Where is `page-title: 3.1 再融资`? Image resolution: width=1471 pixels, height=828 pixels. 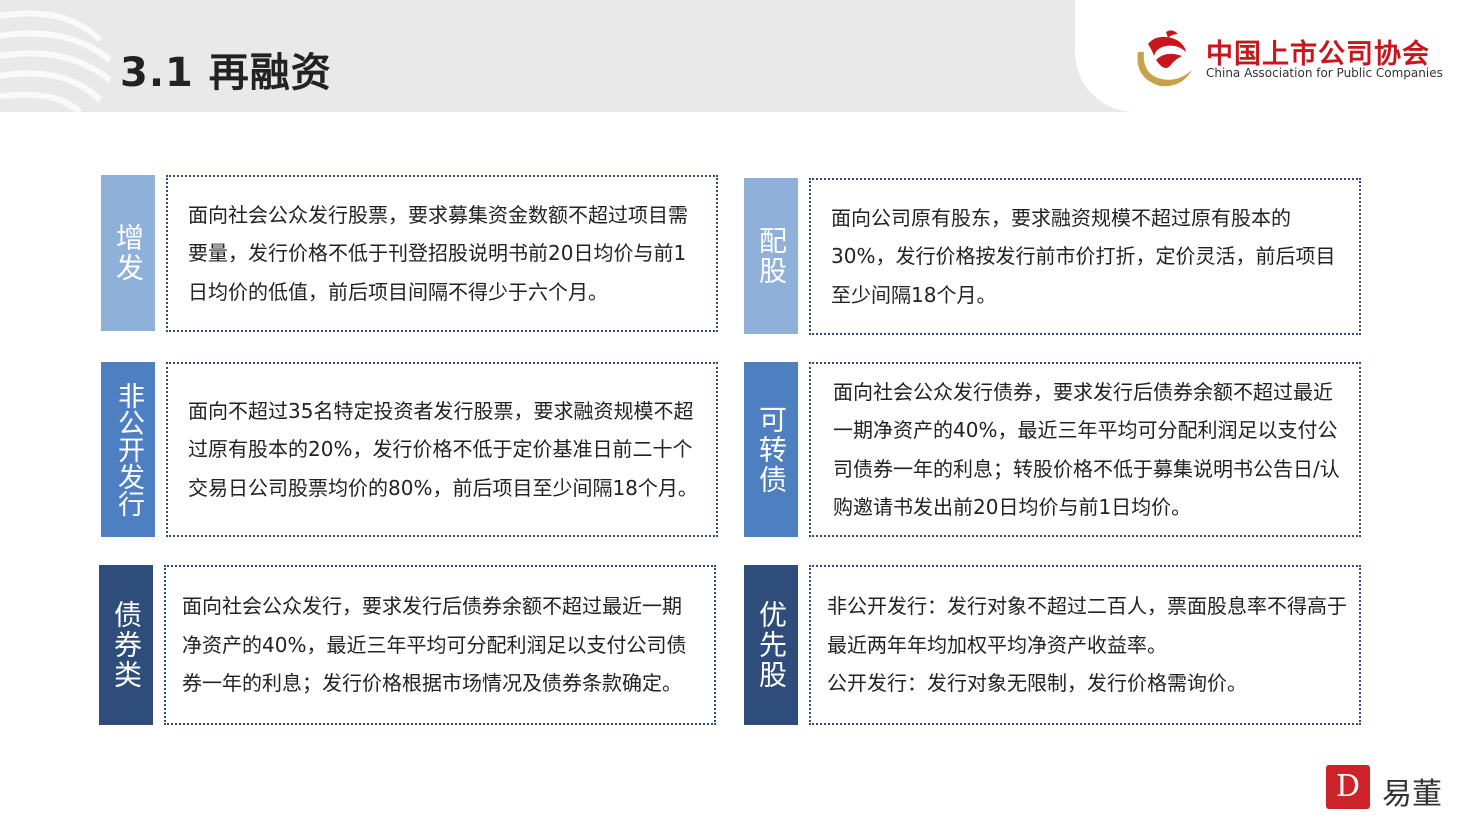
page-title: 3.1 再融资 is located at coordinates (226, 73).